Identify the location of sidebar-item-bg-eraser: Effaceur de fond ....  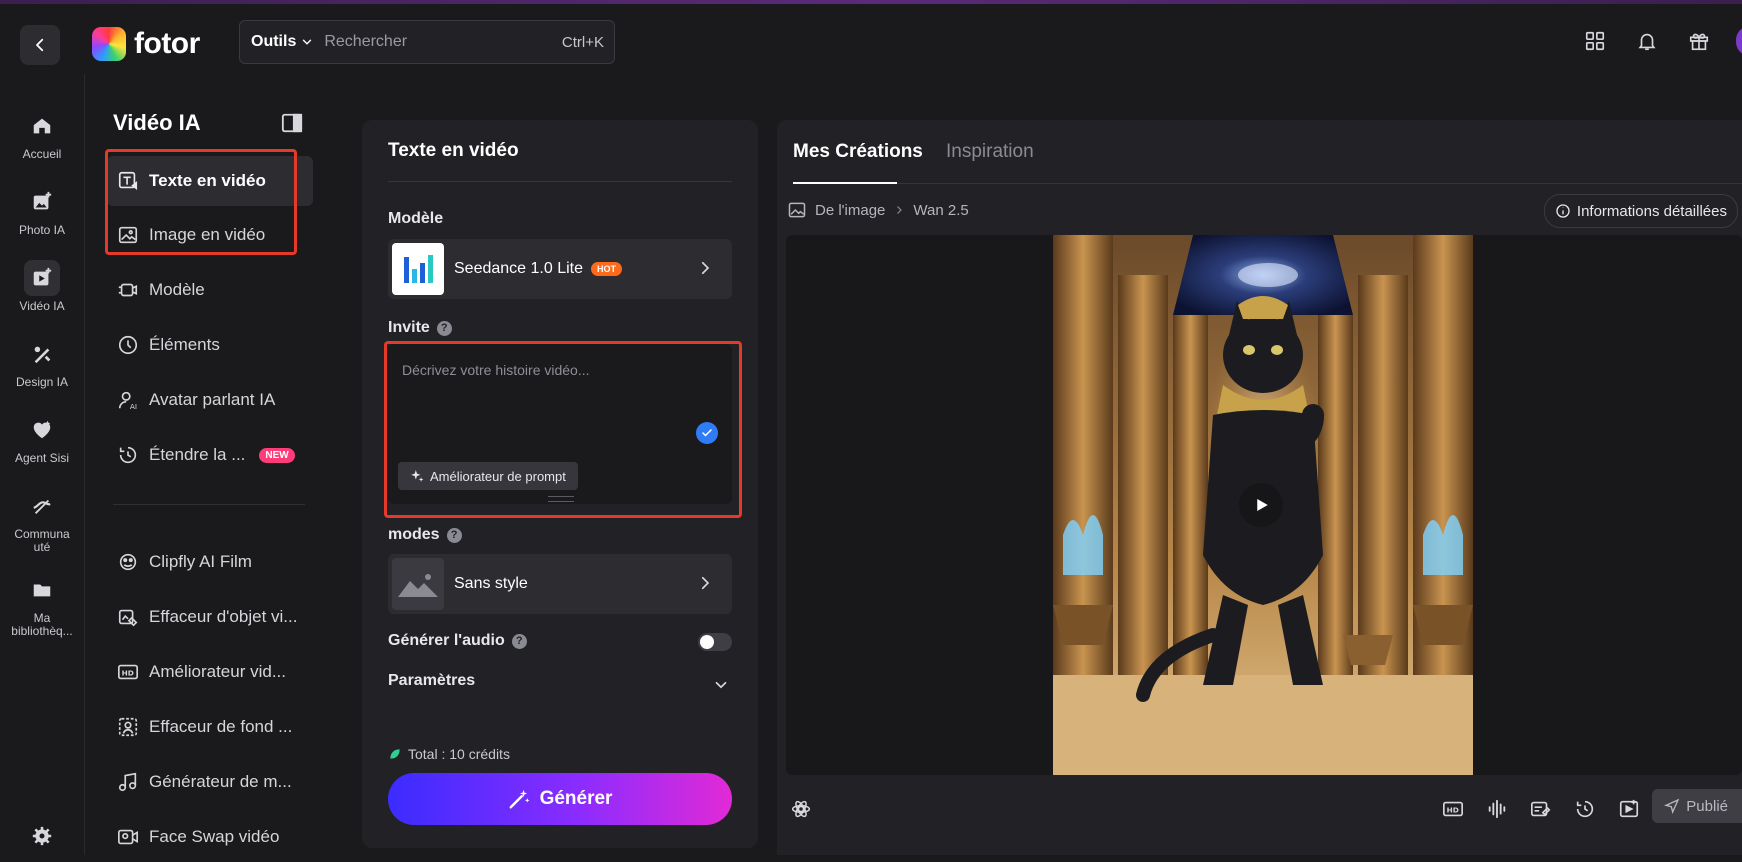
(210, 727).